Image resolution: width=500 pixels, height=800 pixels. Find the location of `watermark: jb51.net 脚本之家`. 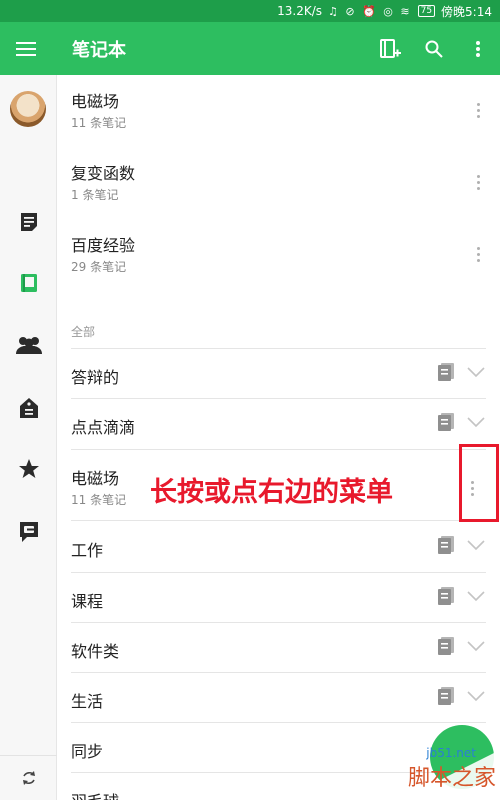

watermark: jb51.net 脚本之家 is located at coordinates (430, 765).